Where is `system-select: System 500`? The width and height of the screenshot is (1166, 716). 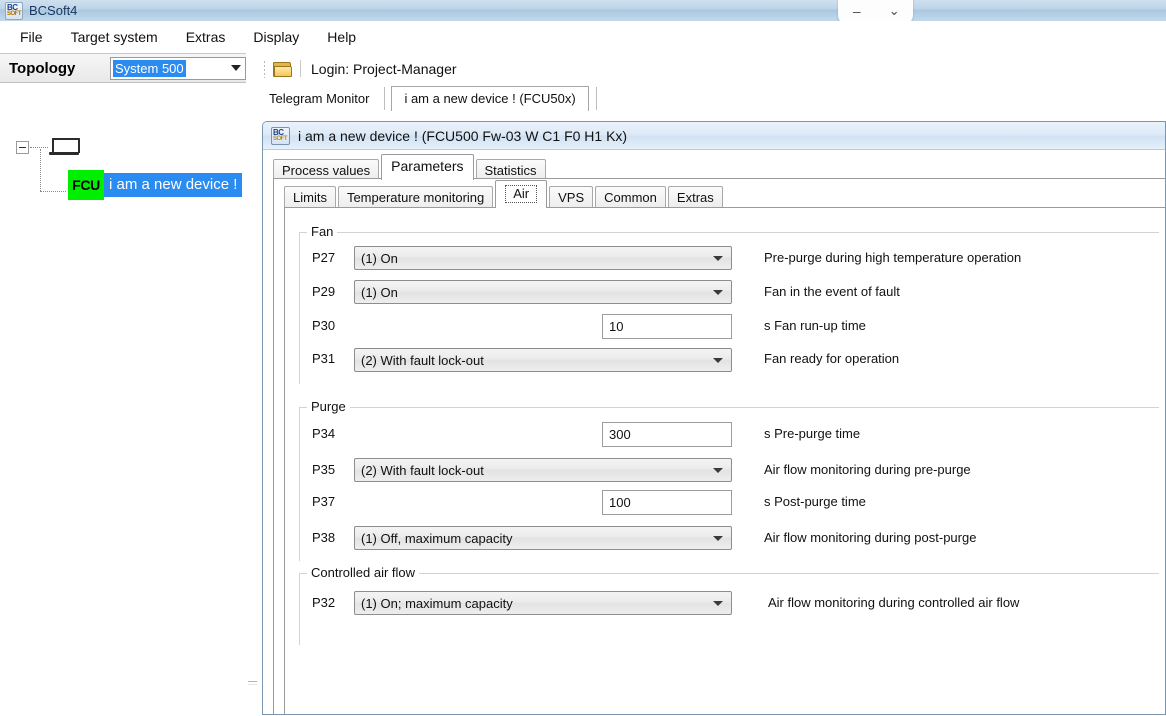 system-select: System 500 is located at coordinates (178, 68).